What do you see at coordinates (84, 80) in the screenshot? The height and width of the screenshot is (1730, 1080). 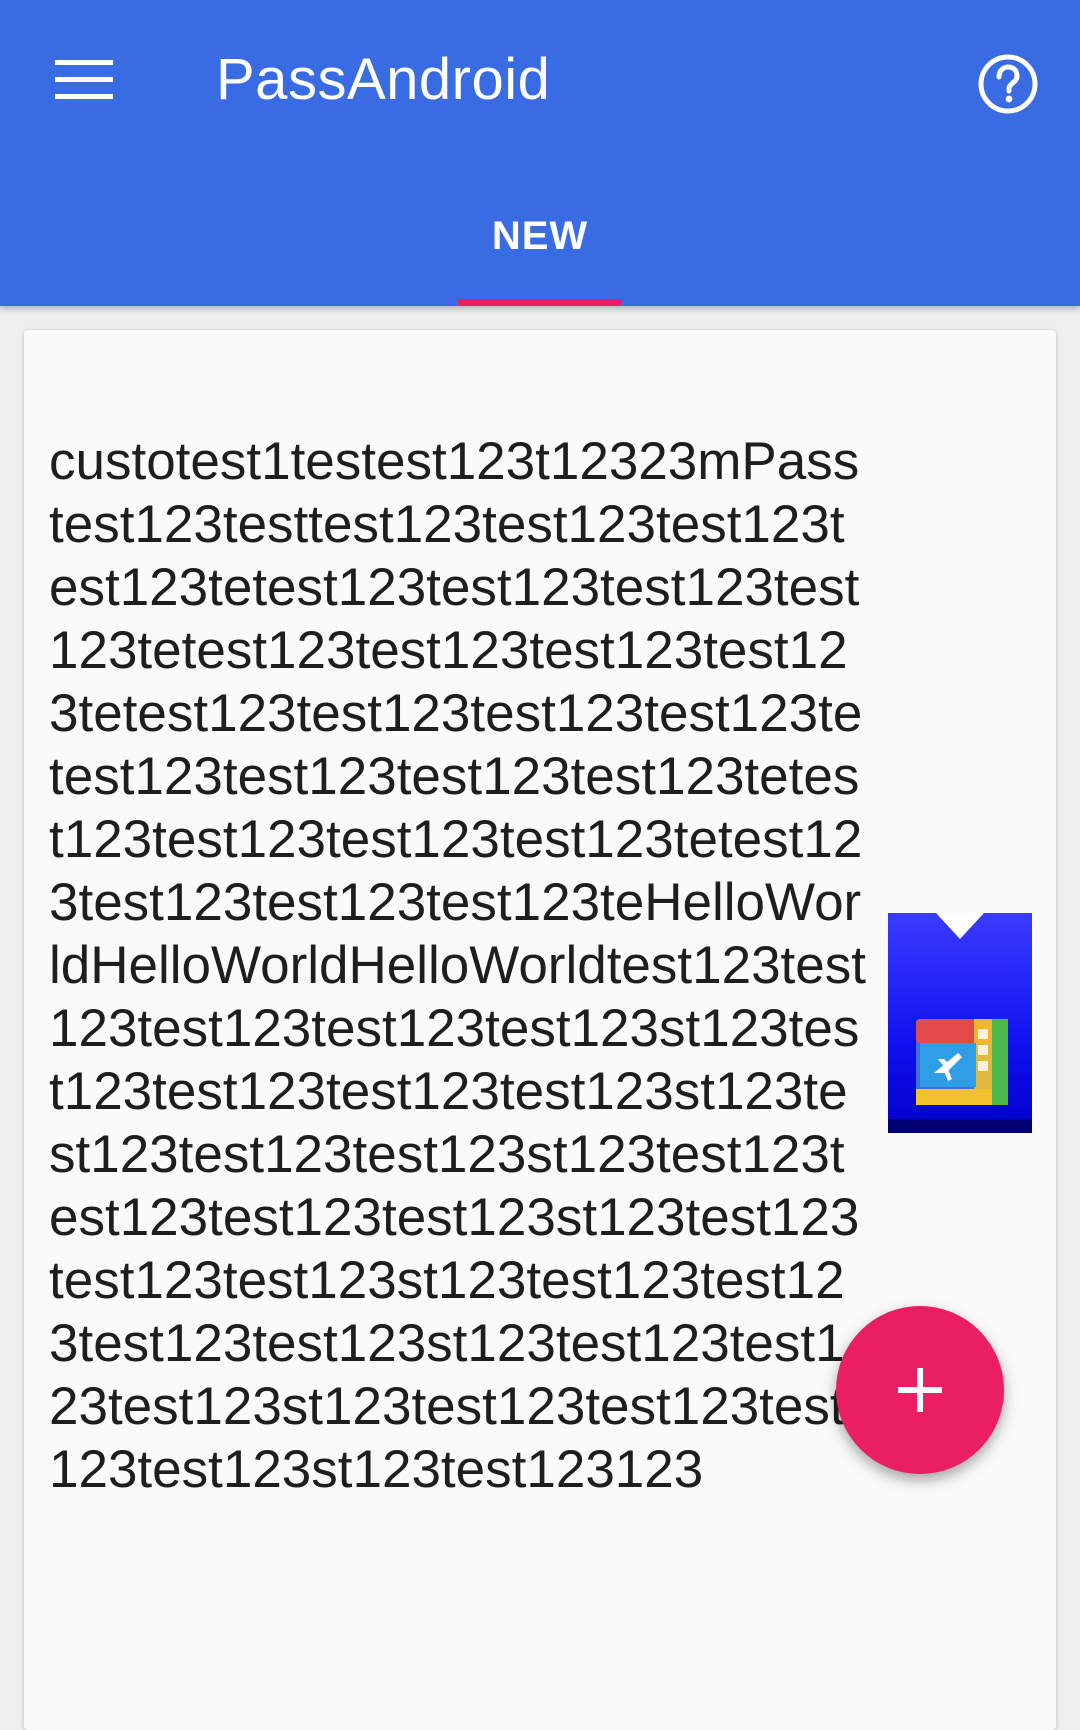 I see `hamburger-menu-icon` at bounding box center [84, 80].